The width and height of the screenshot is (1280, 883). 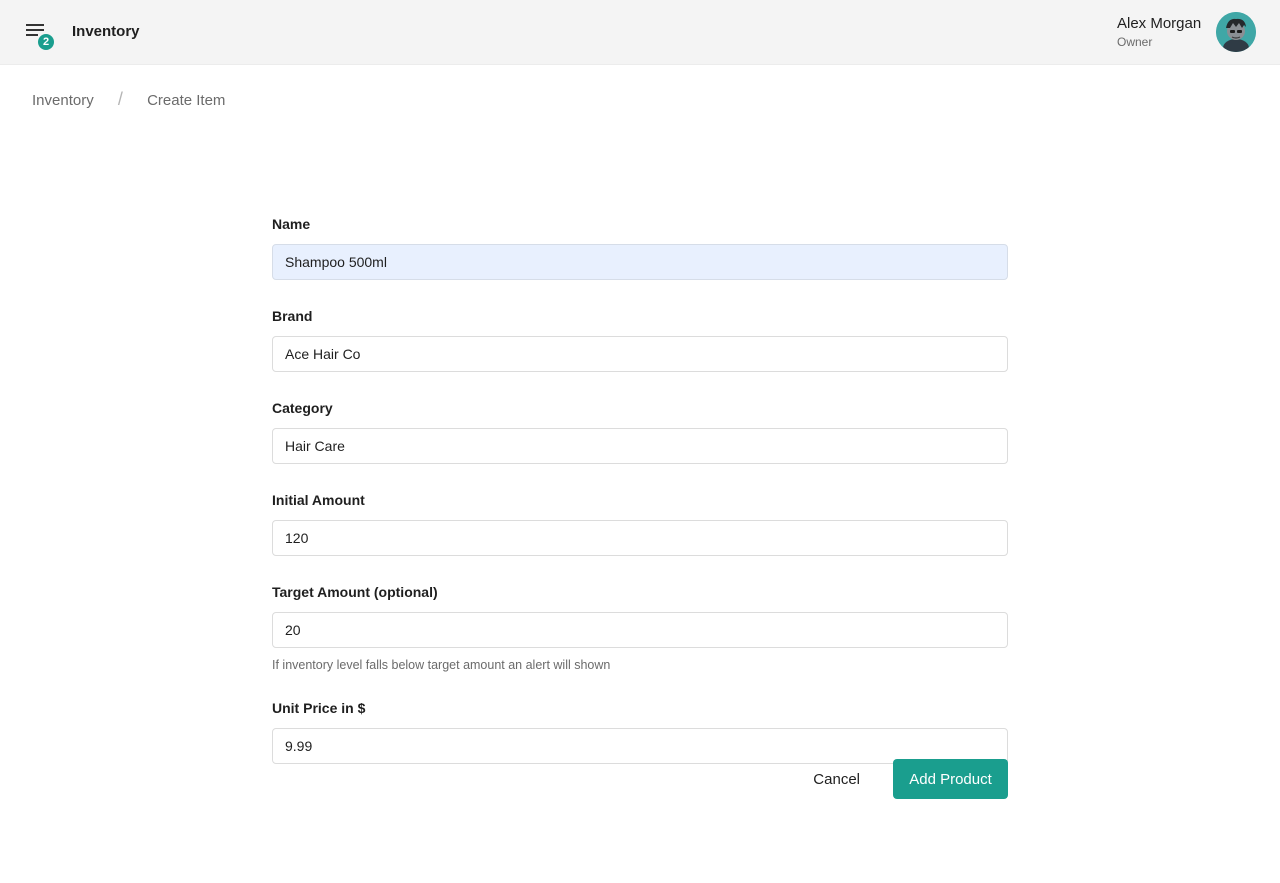 I want to click on avatar, so click(x=1236, y=32).